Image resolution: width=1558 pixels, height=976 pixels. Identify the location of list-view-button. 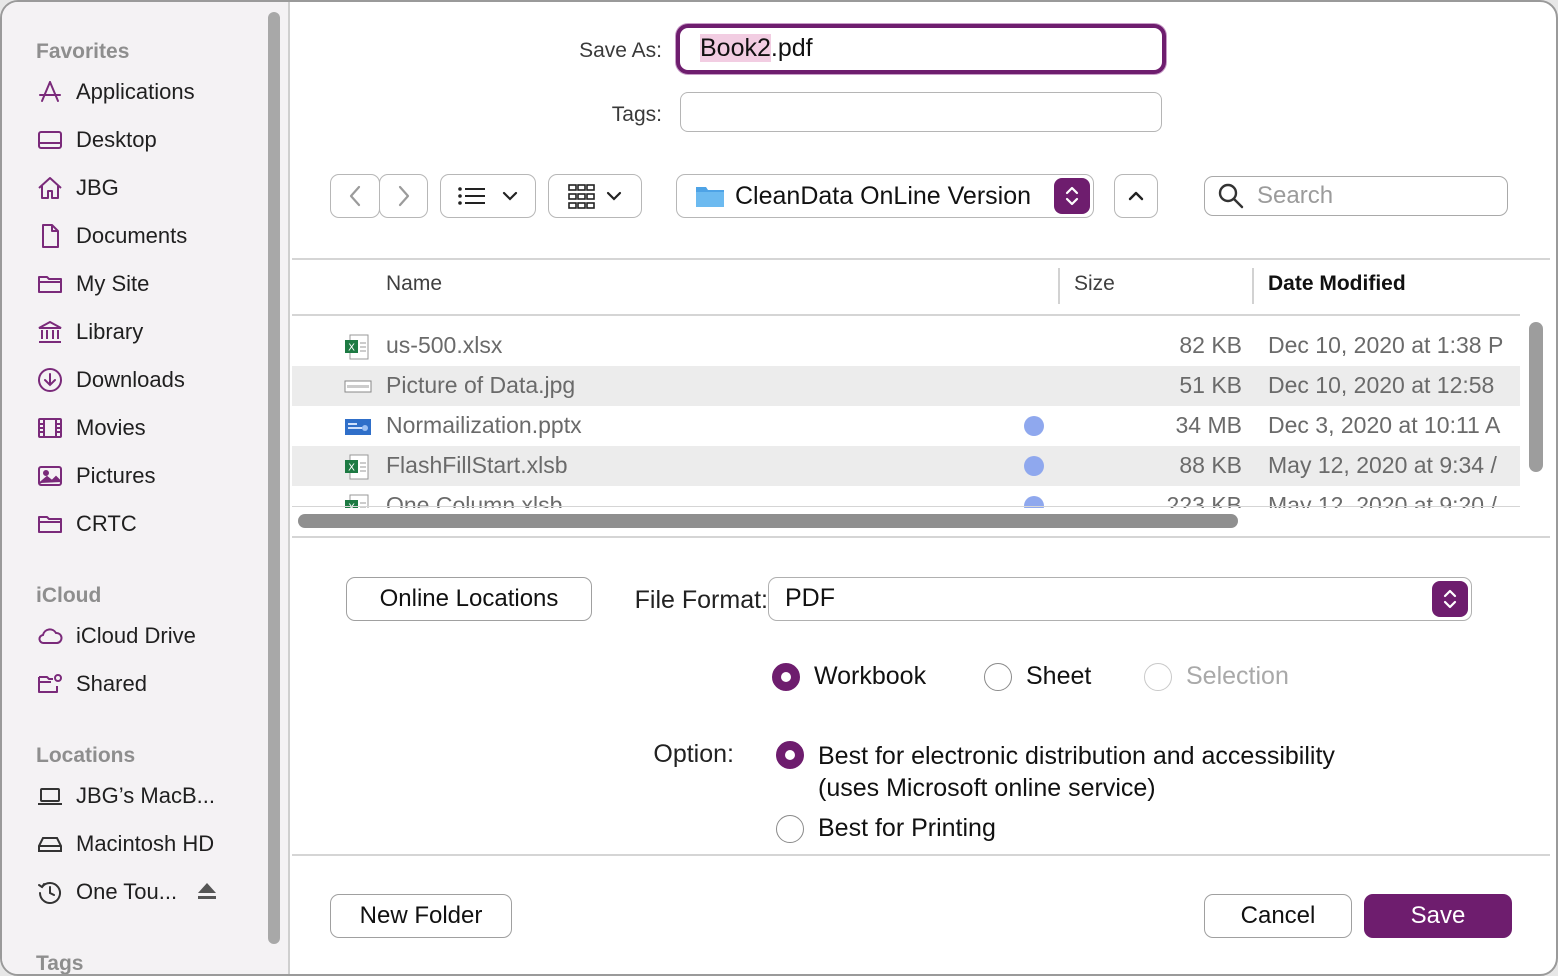
(488, 196).